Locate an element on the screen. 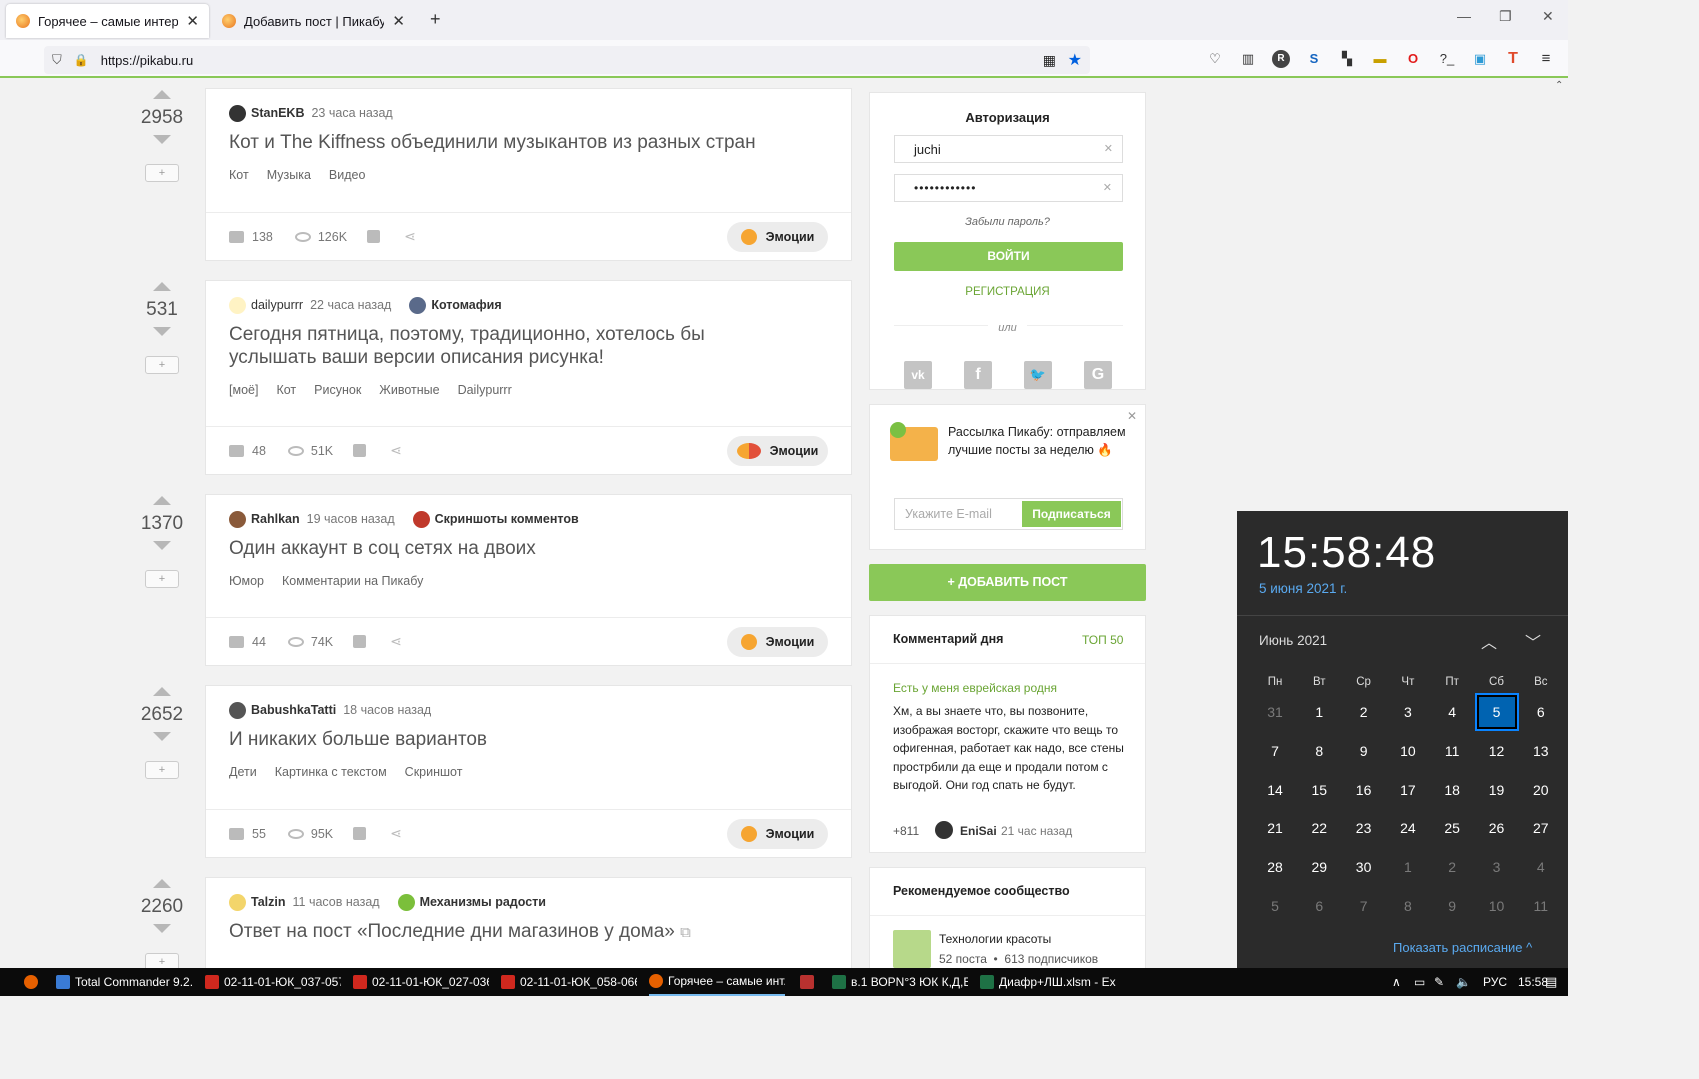  calendar-day: 21 is located at coordinates (1275, 828).